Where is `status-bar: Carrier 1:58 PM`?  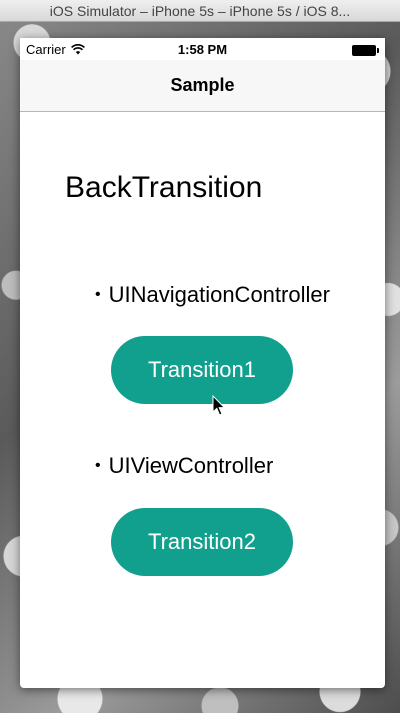 status-bar: Carrier 1:58 PM is located at coordinates (202, 49).